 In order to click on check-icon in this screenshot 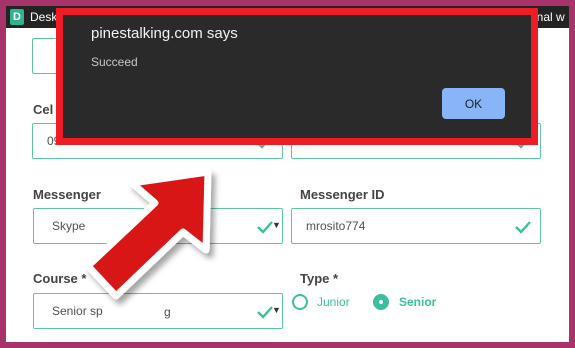, I will do `click(523, 227)`.